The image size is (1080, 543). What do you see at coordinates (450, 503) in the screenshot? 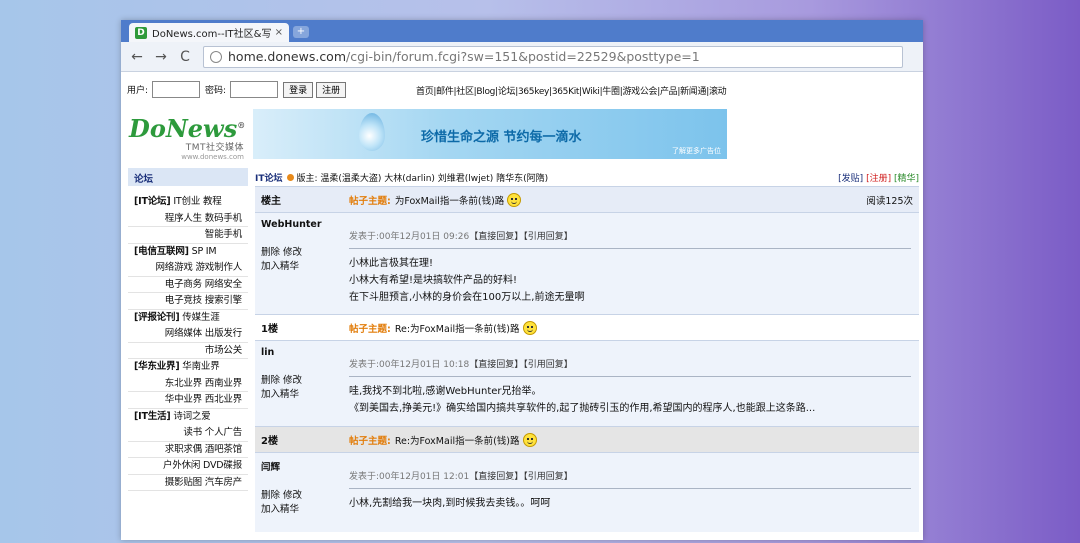
I see `post-line: 小林,先割给我一块肉,到时候我去卖钱。。呵呵` at bounding box center [450, 503].